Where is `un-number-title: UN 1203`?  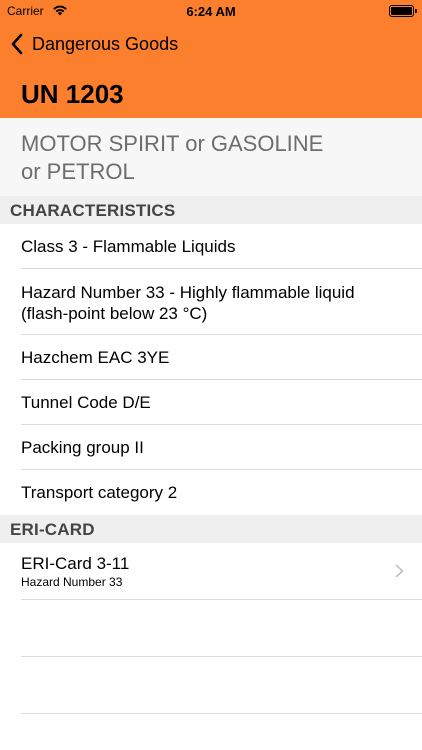
un-number-title: UN 1203 is located at coordinates (72, 94).